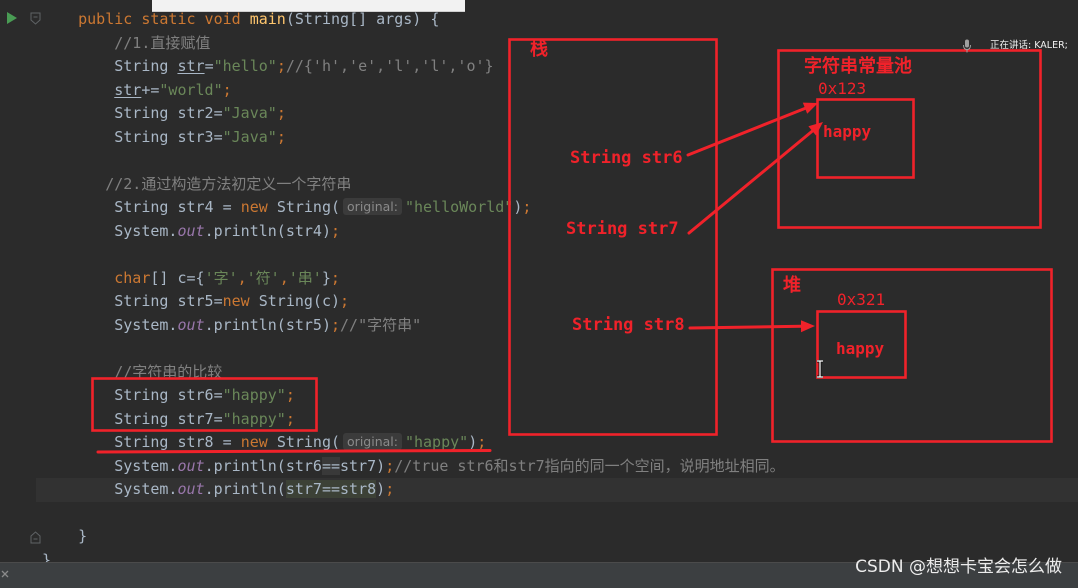 The image size is (1078, 588). What do you see at coordinates (626, 158) in the screenshot?
I see `stack-var-str6: String str6` at bounding box center [626, 158].